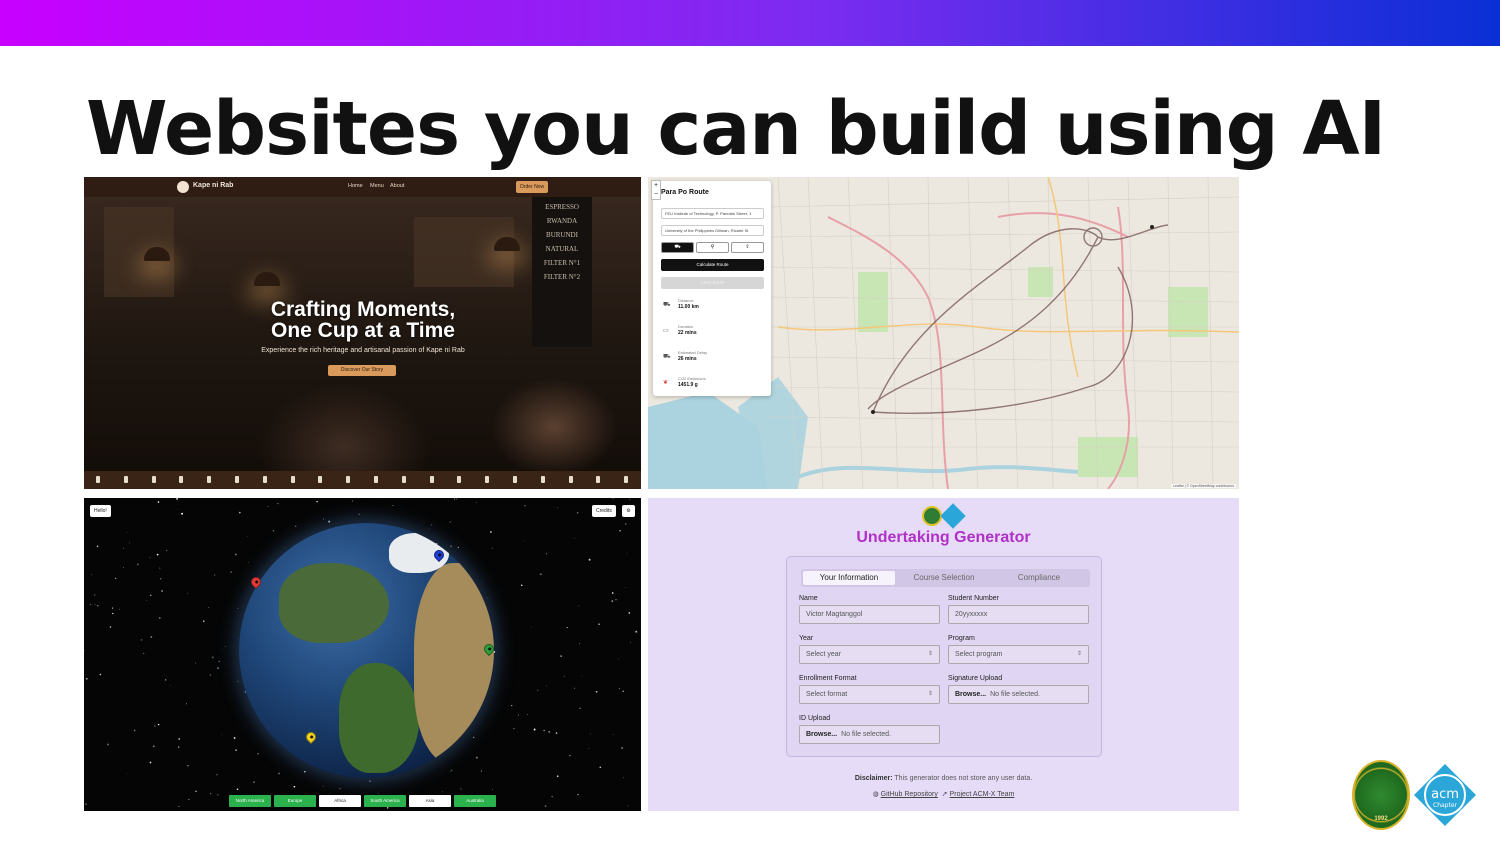 The height and width of the screenshot is (844, 1500). I want to click on gear-icon: ⚙, so click(628, 511).